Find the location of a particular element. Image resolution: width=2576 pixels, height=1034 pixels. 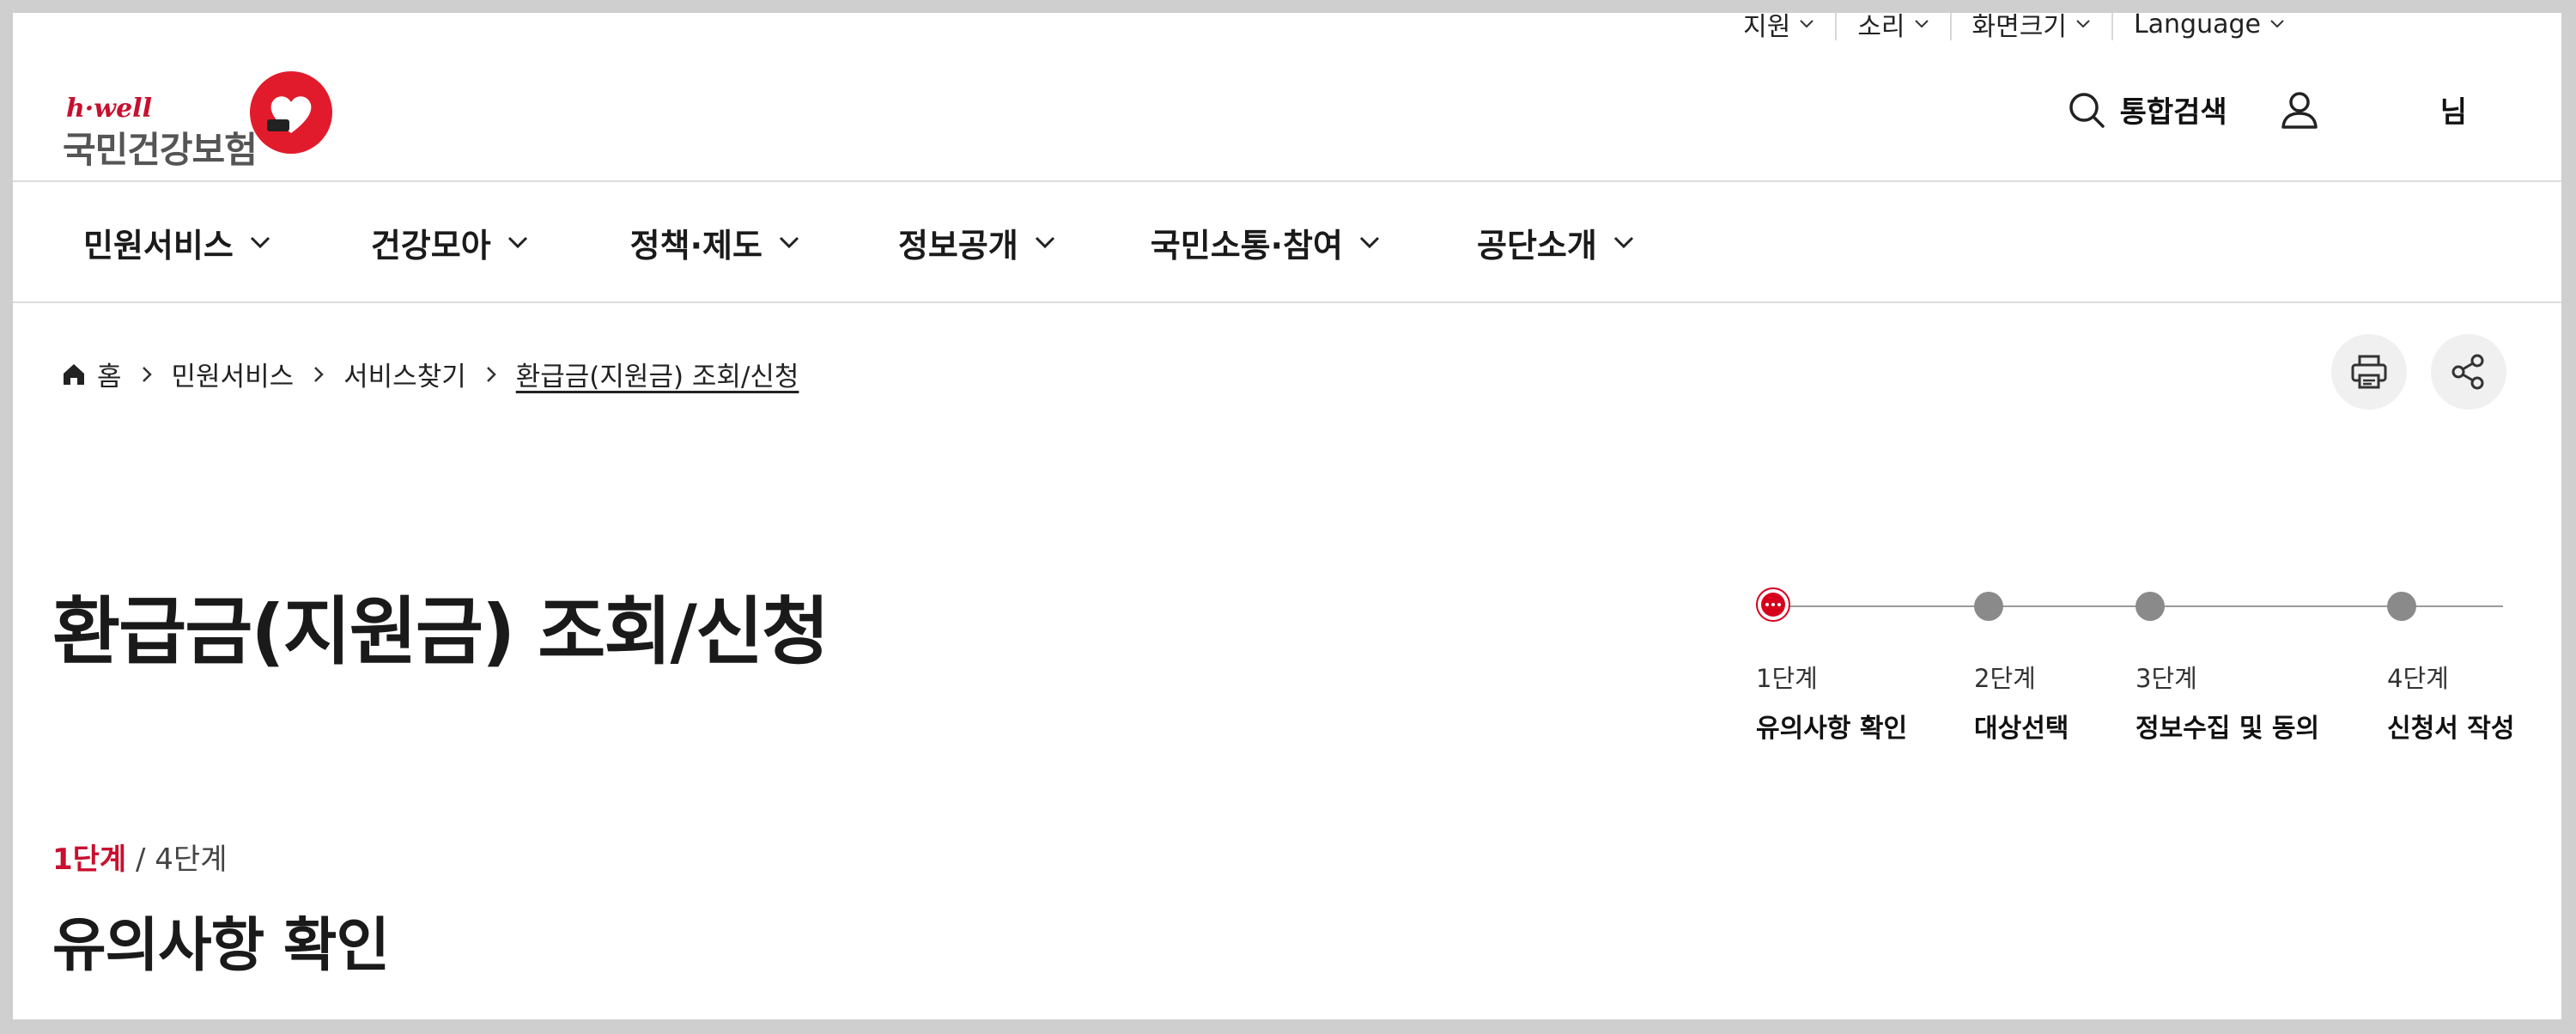

gnb-item-about: 공단소개 is located at coordinates (1556, 242).